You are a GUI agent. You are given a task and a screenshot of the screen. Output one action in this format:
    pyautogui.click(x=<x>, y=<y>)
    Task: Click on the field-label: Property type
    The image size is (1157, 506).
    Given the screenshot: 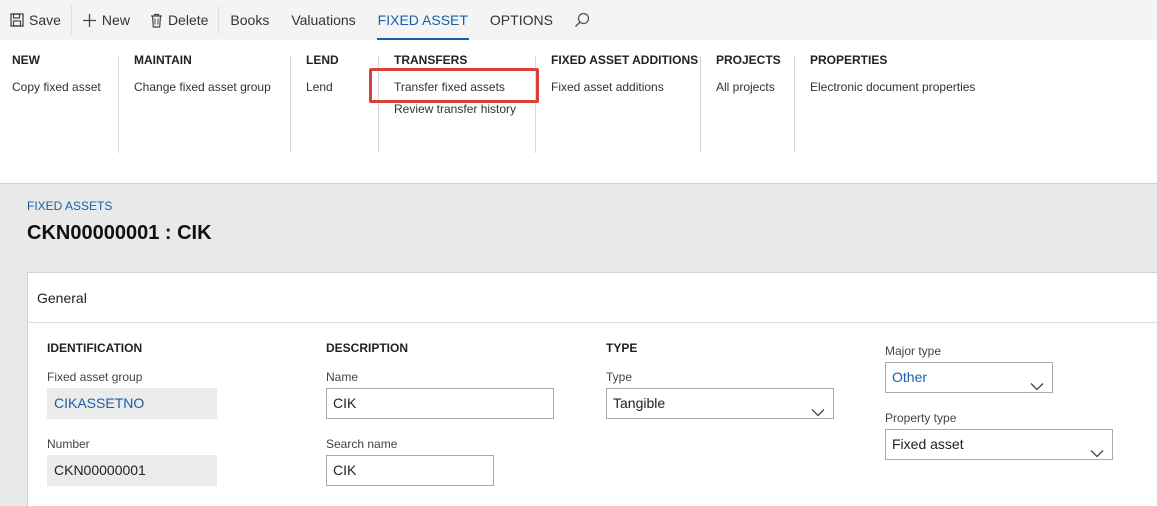 What is the action you would take?
    pyautogui.click(x=921, y=418)
    